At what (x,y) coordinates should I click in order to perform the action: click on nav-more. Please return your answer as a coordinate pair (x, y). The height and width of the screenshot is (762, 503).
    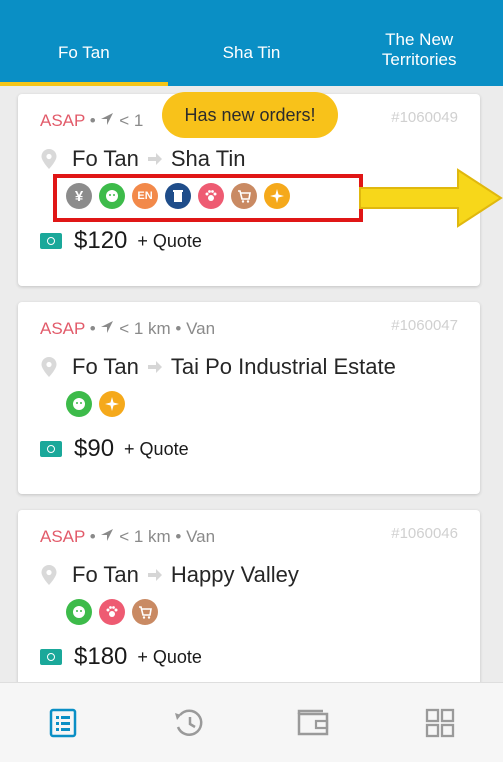
    Looking at the image, I should click on (440, 722).